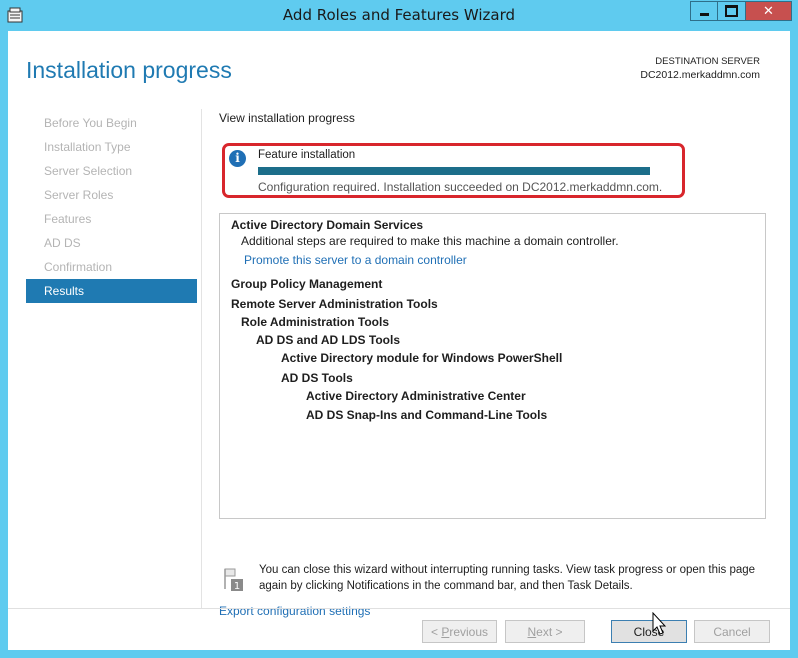 The height and width of the screenshot is (658, 798). I want to click on notification-flag-icon: 1, so click(233, 579).